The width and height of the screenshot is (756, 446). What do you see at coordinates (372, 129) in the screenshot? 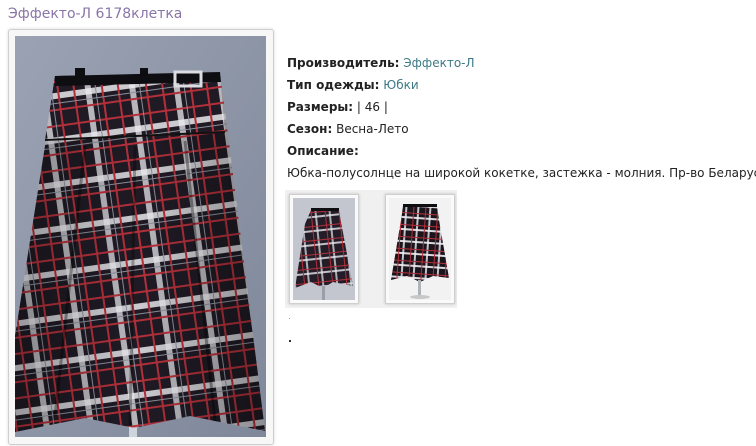
I see `season-value: Весна-Лето` at bounding box center [372, 129].